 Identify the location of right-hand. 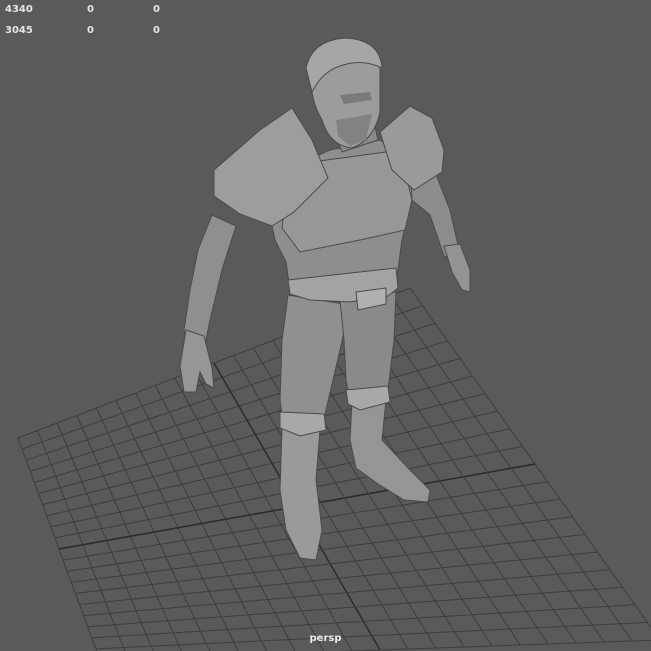
(457, 268).